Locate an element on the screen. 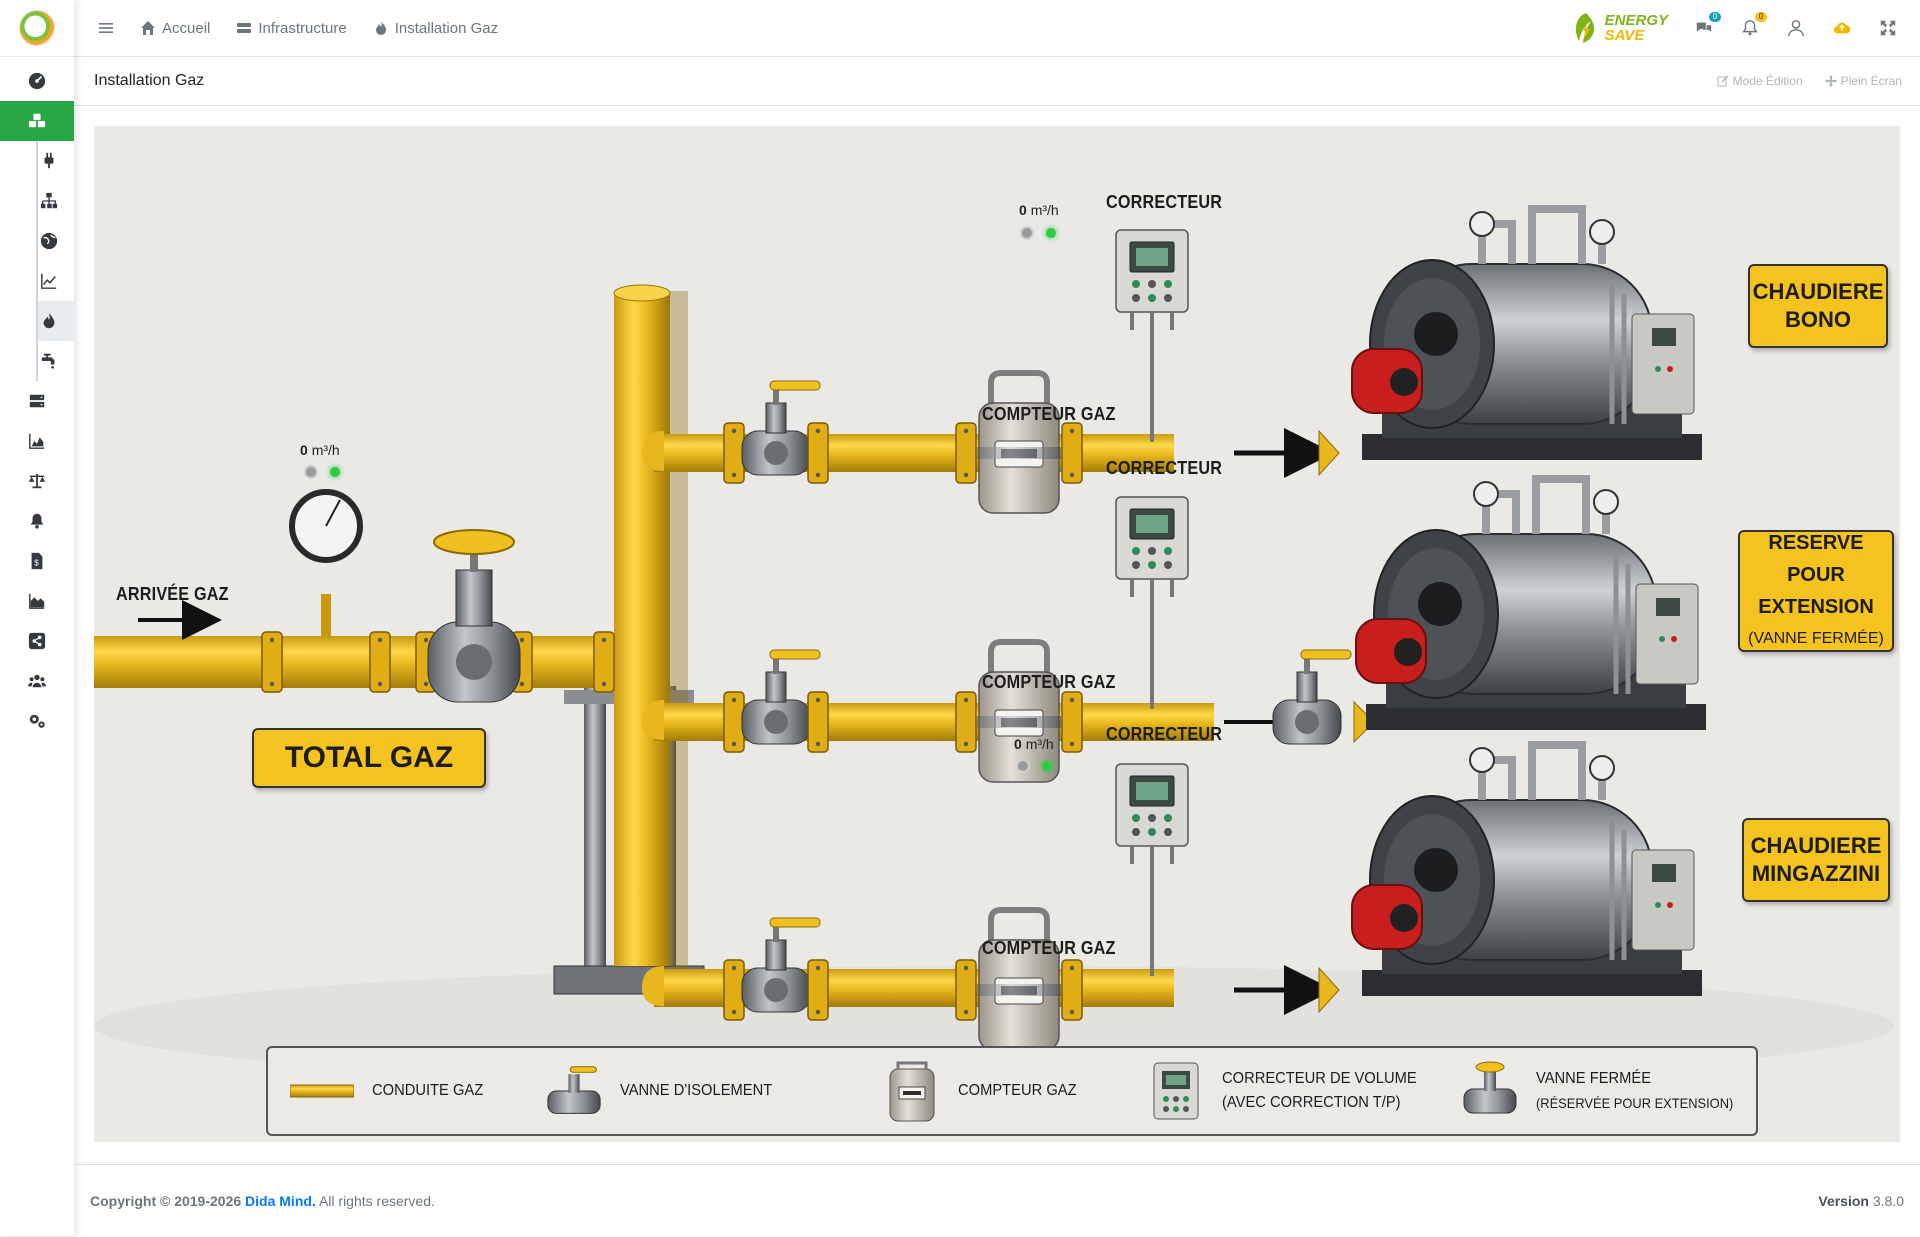 This screenshot has width=1920, height=1237. corrector-label-3: CORRECTEUR is located at coordinates (1164, 734).